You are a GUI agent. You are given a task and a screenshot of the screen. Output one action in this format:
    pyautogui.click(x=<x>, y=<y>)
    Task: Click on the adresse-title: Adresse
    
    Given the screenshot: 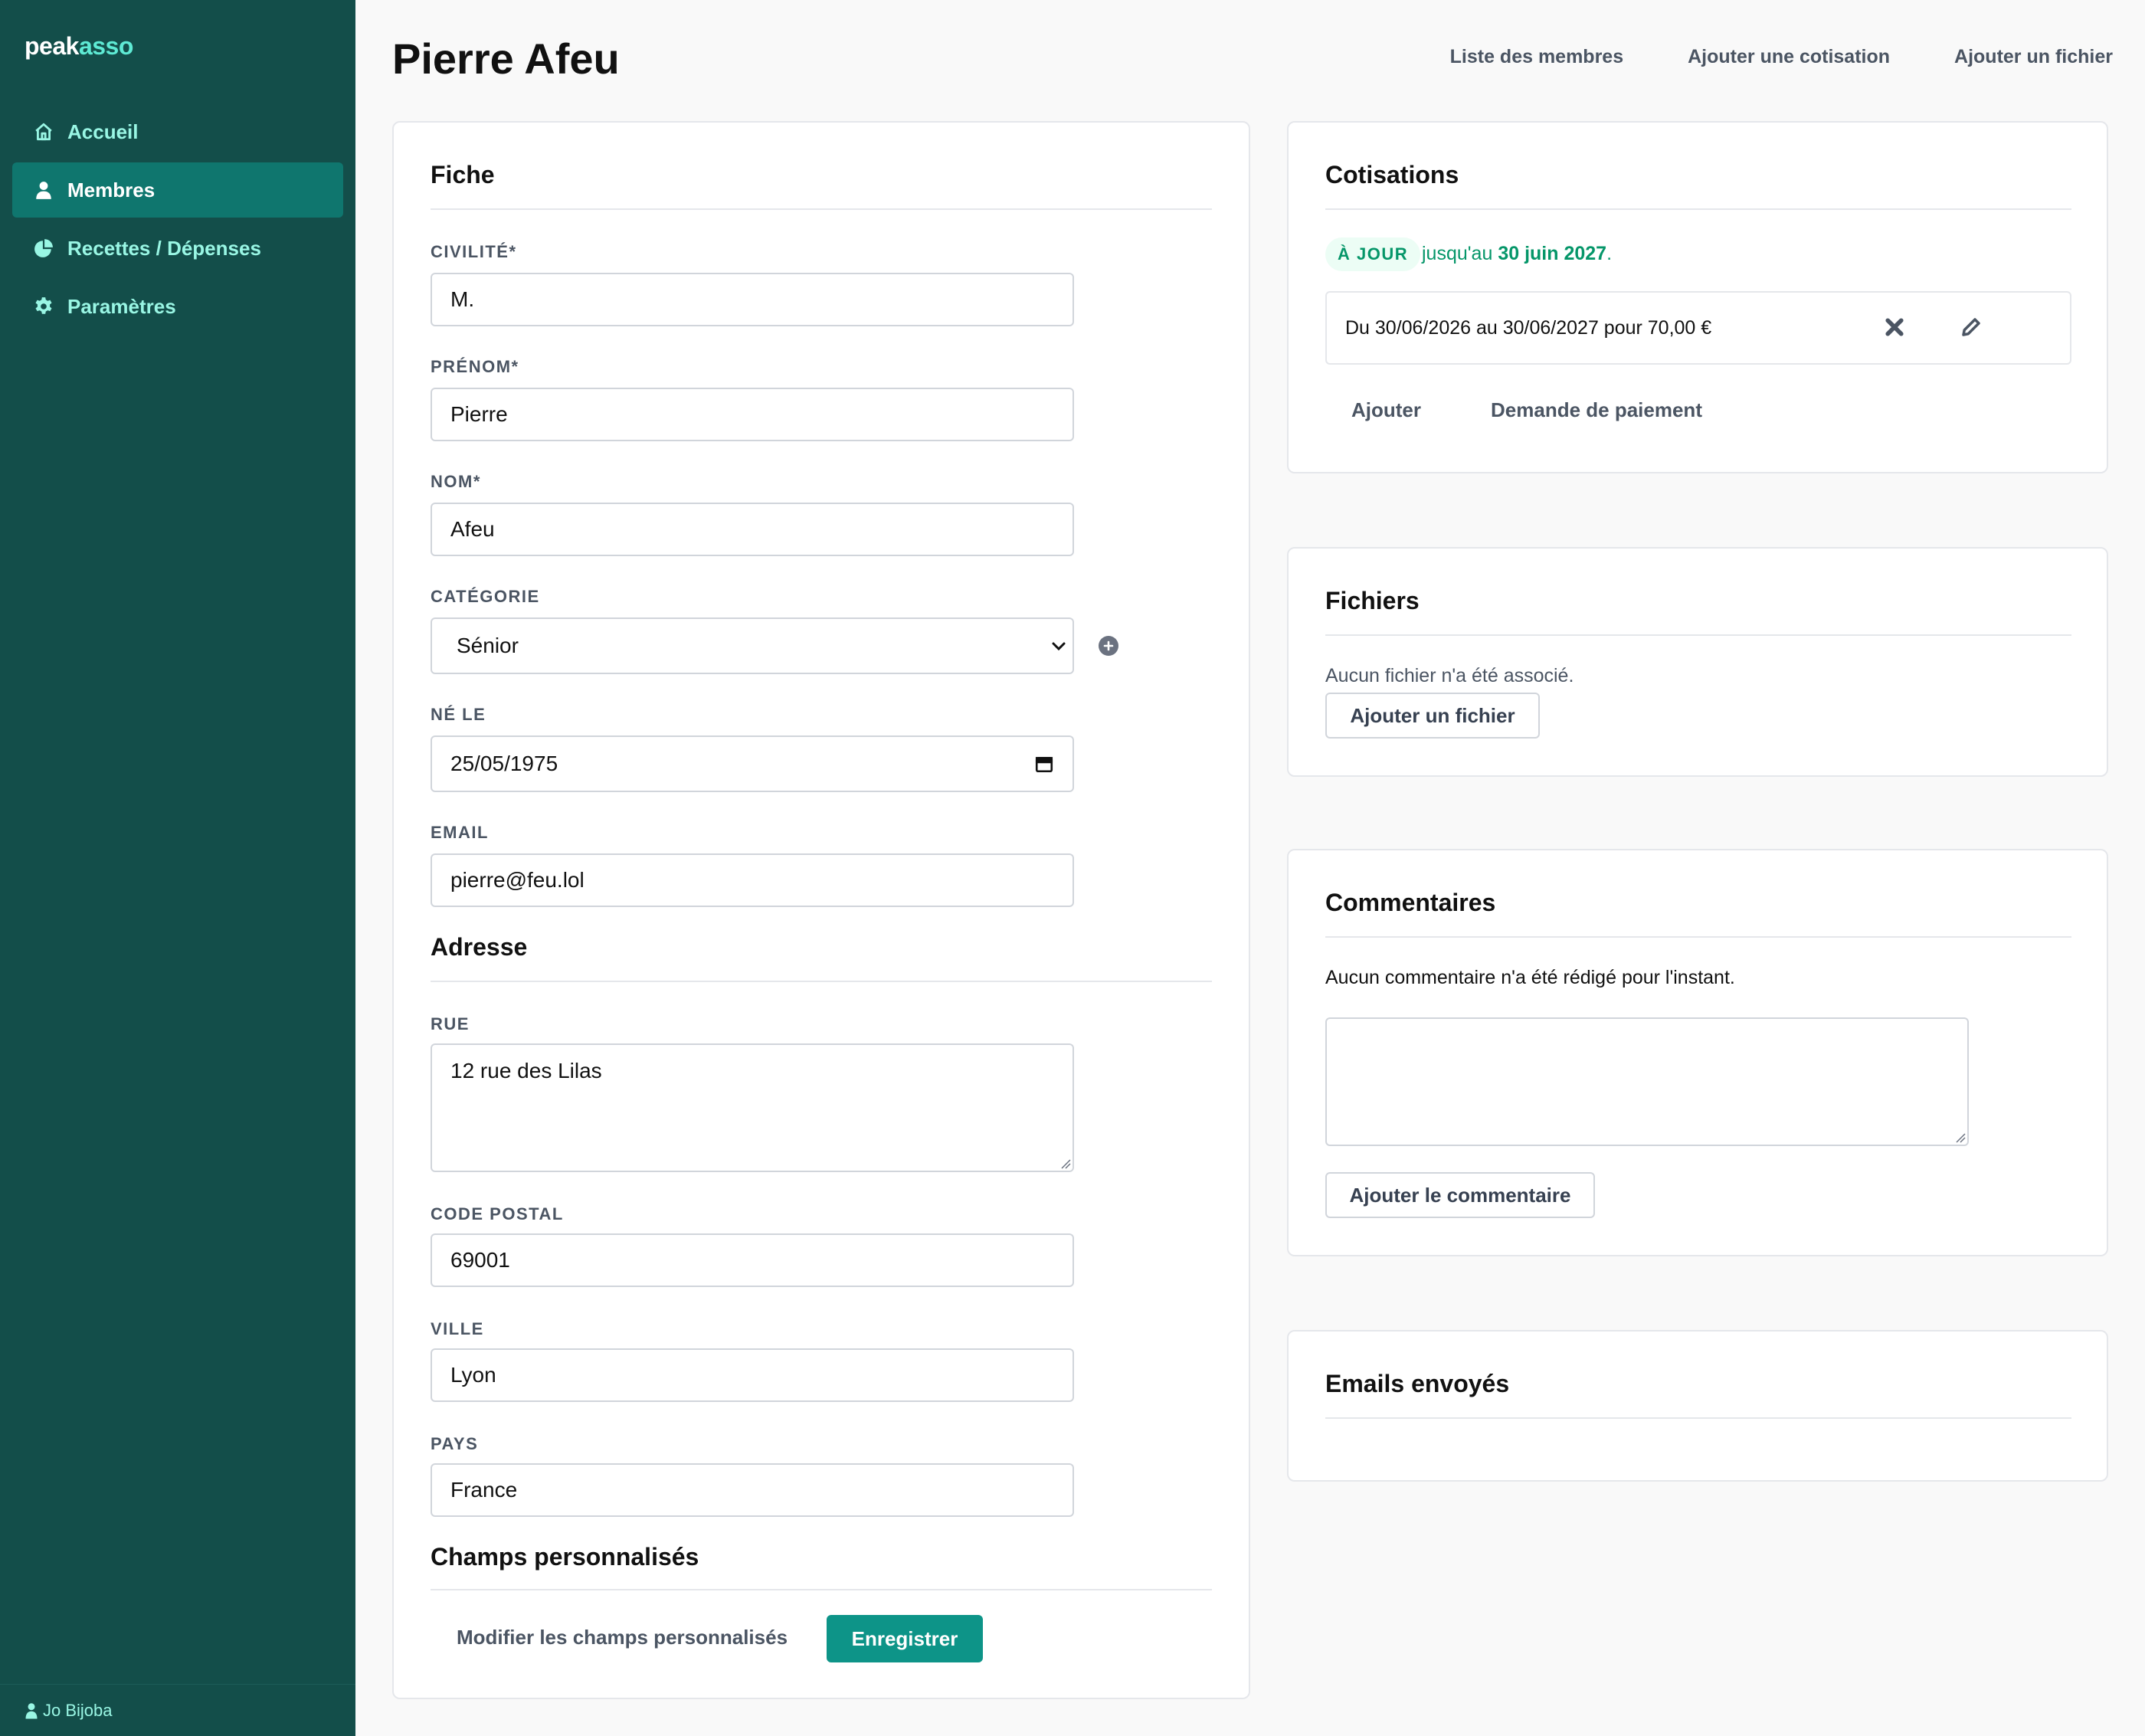 What is the action you would take?
    pyautogui.click(x=480, y=947)
    